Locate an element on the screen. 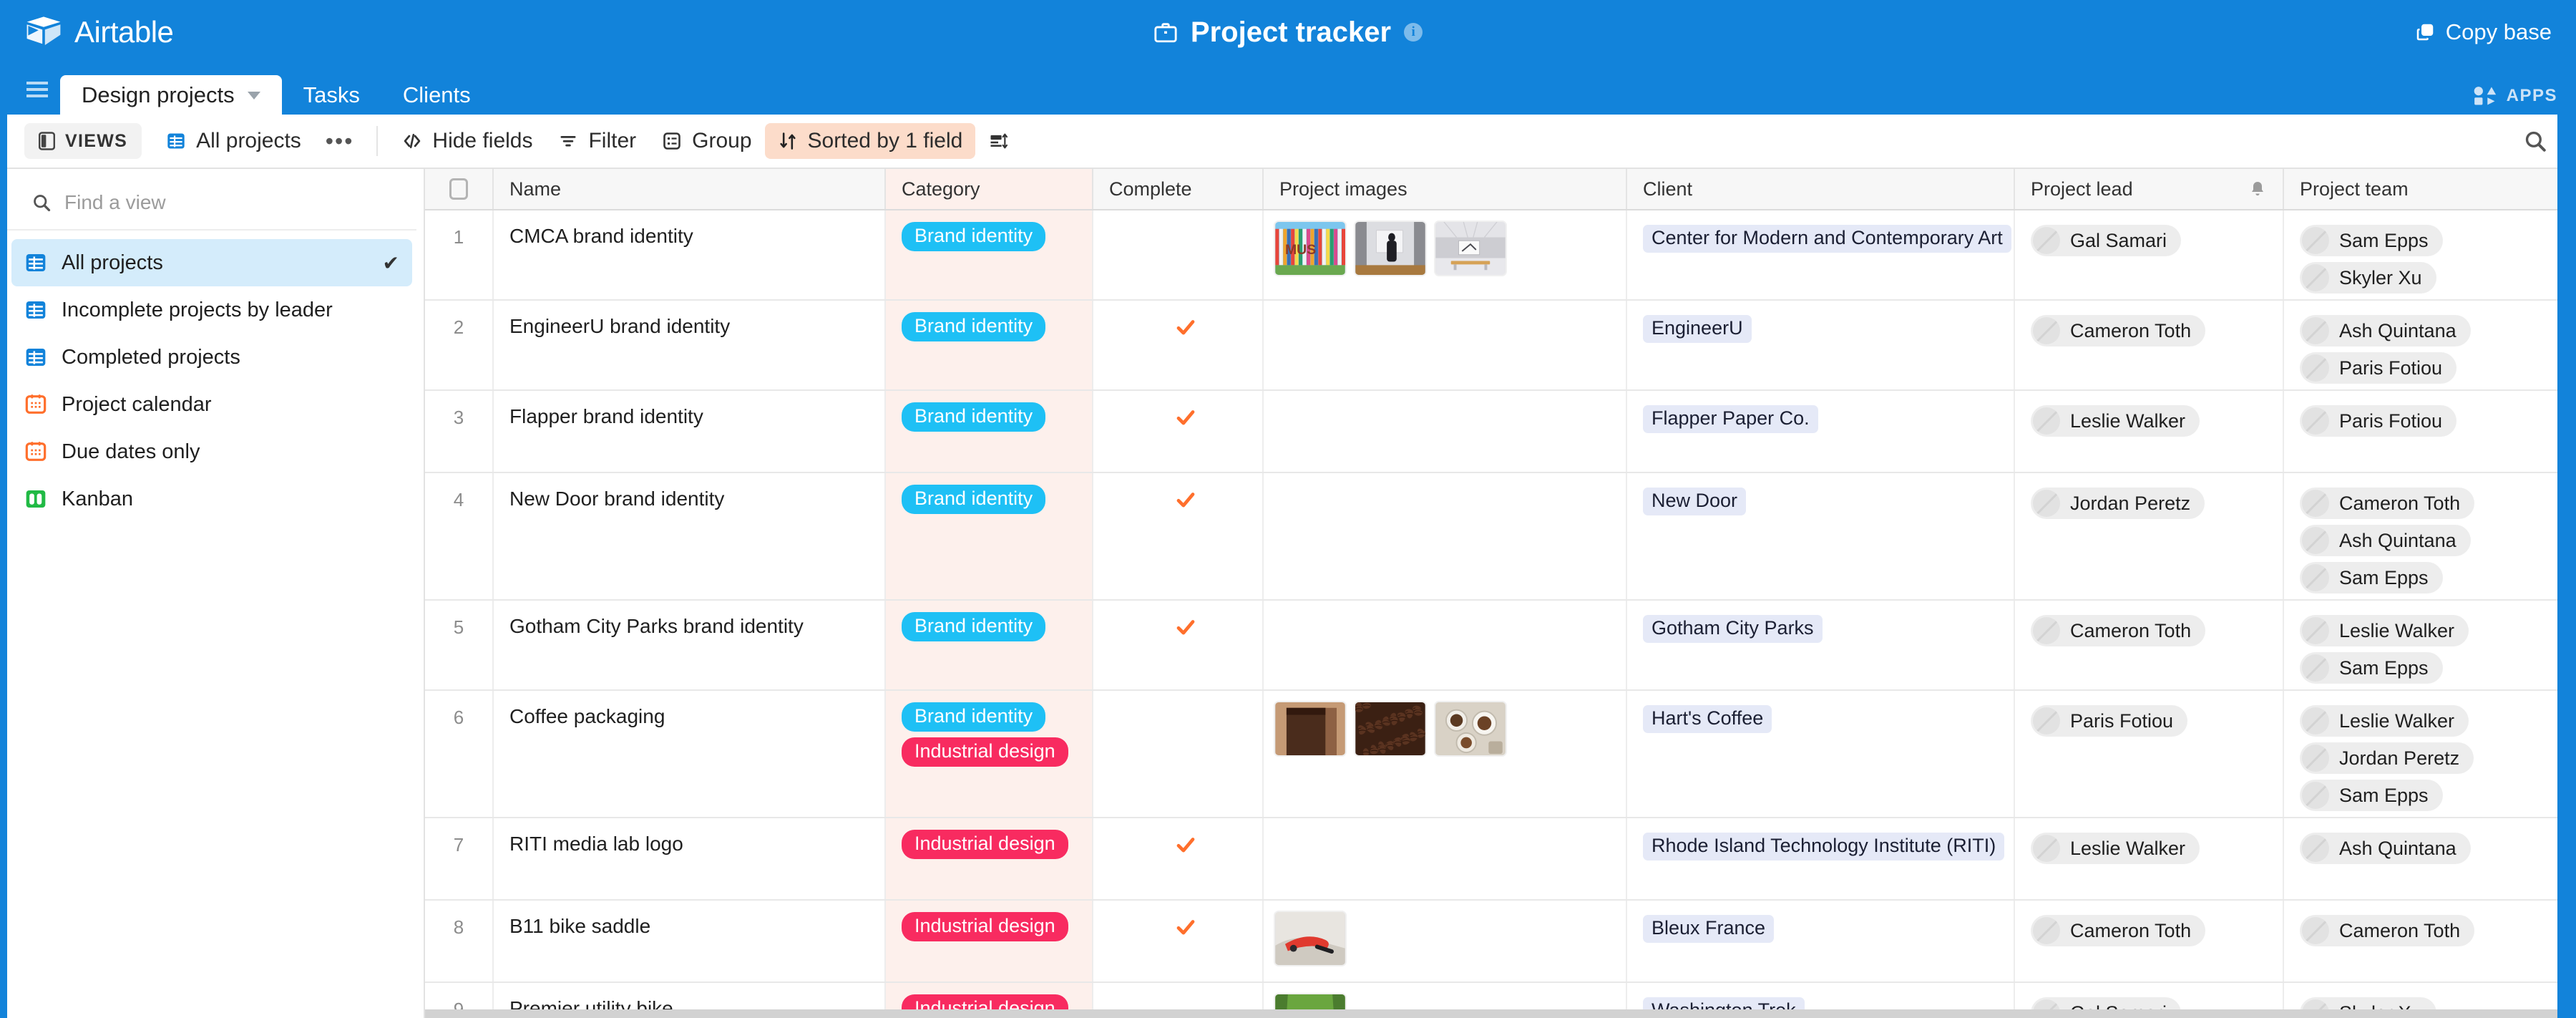  client-pill: Rhode Island Technology Institute (RITI) is located at coordinates (1824, 847).